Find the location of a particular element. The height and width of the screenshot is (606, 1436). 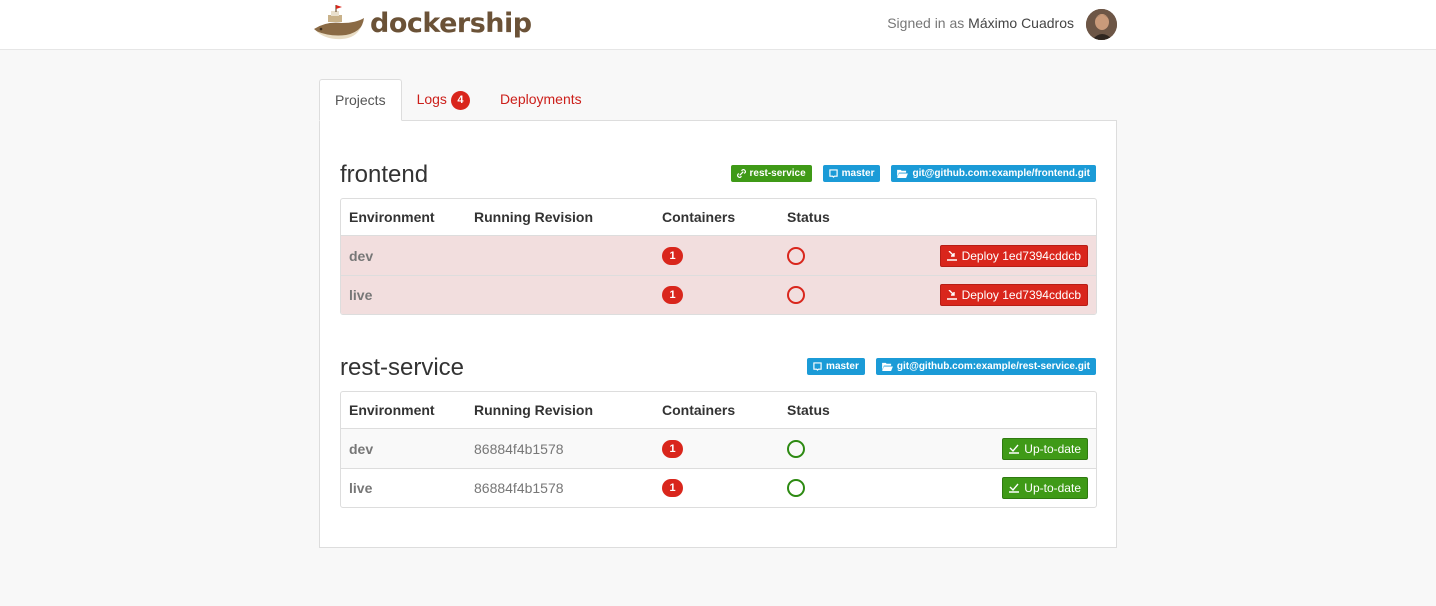

tab-label: Projects is located at coordinates (360, 100).